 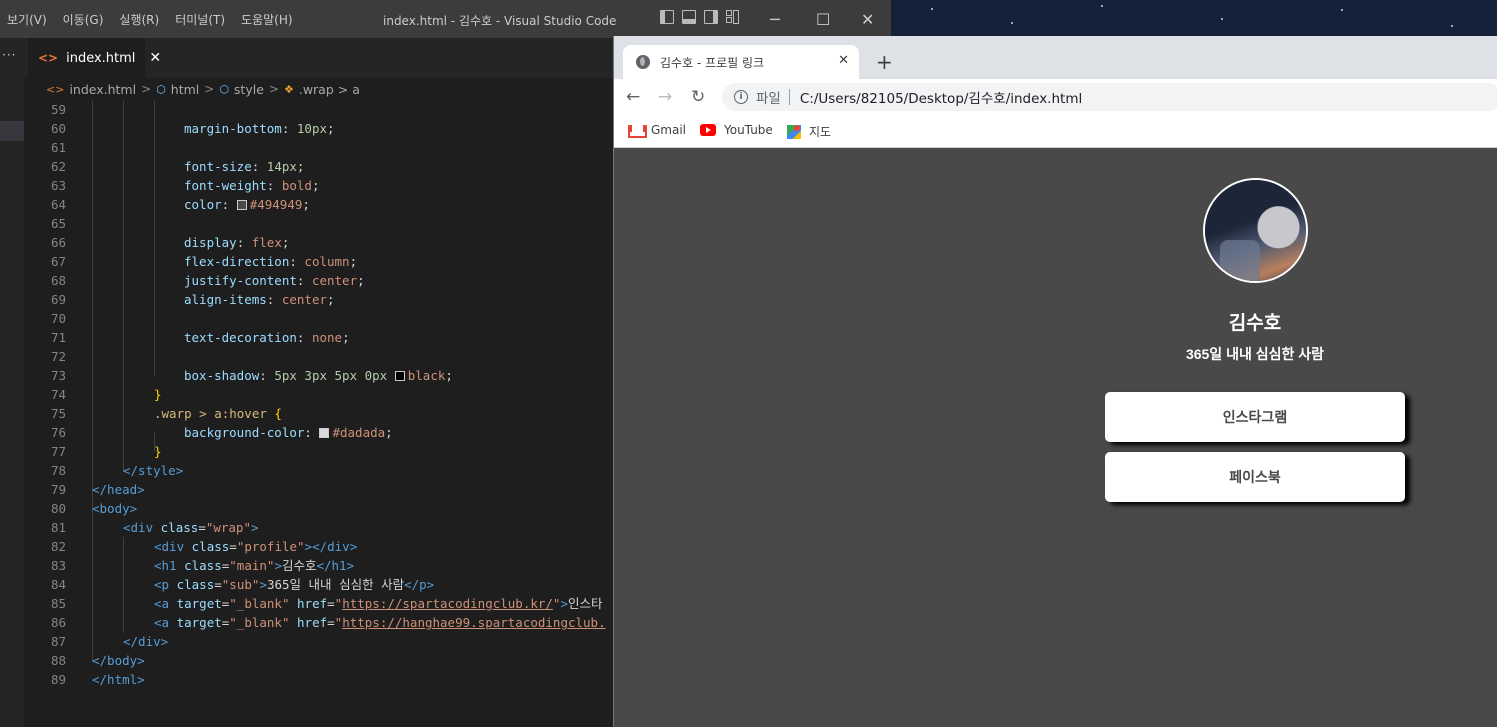 I want to click on line-number: 89, so click(x=58, y=679).